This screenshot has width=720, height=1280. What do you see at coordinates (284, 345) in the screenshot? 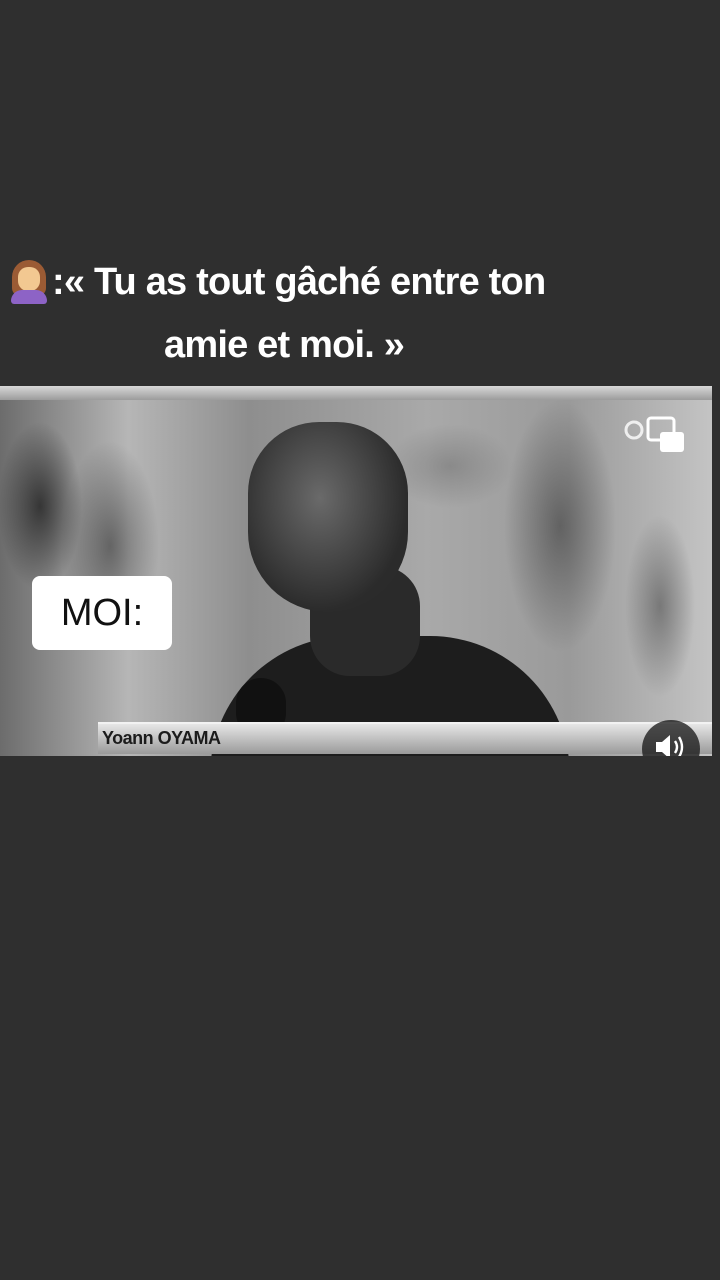
I see `caption-line-2: amie et moi. »` at bounding box center [284, 345].